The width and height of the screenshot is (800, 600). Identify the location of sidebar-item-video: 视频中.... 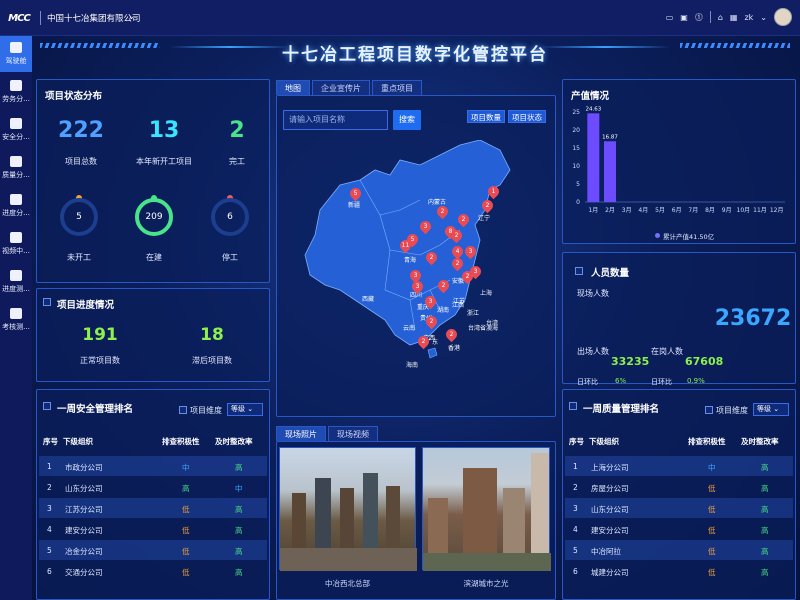
(16, 244).